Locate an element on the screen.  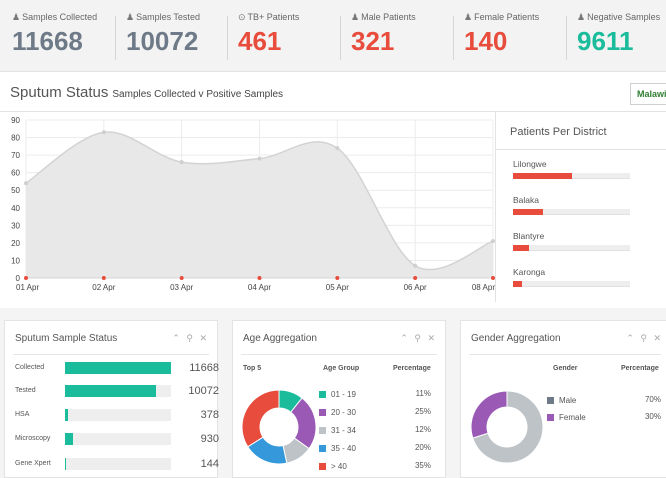
y-tick-label: 80 is located at coordinates (15, 138).